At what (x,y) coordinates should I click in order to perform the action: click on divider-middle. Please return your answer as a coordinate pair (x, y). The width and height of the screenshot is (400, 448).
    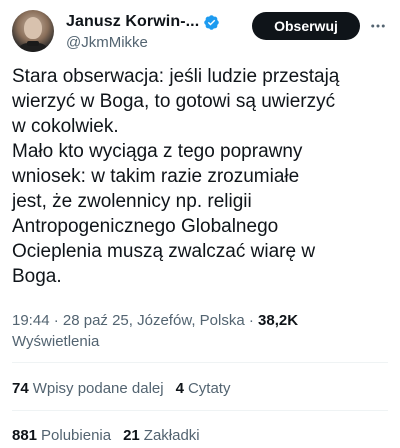
    Looking at the image, I should click on (200, 410).